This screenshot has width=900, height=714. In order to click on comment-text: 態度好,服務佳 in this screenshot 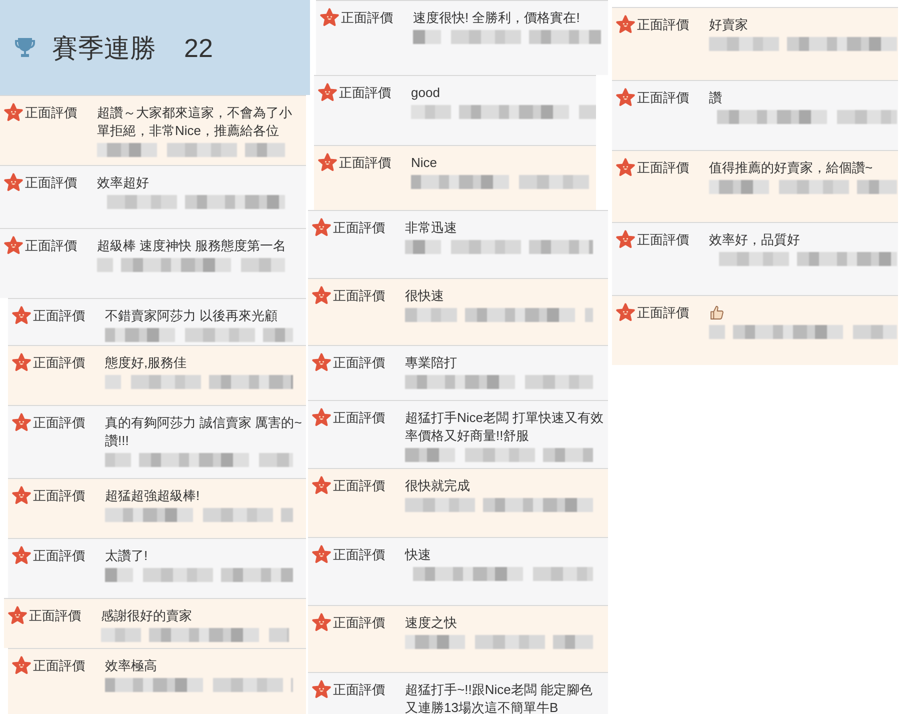, I will do `click(146, 363)`.